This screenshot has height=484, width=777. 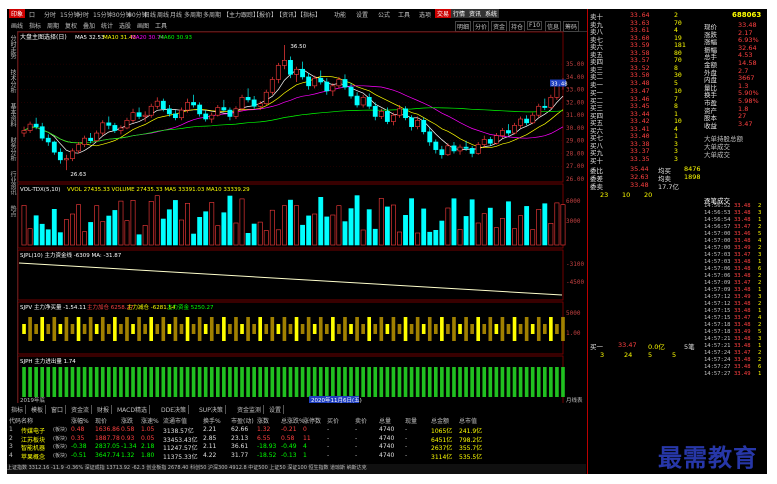 I want to click on column-header: 涨数, so click(x=263, y=420).